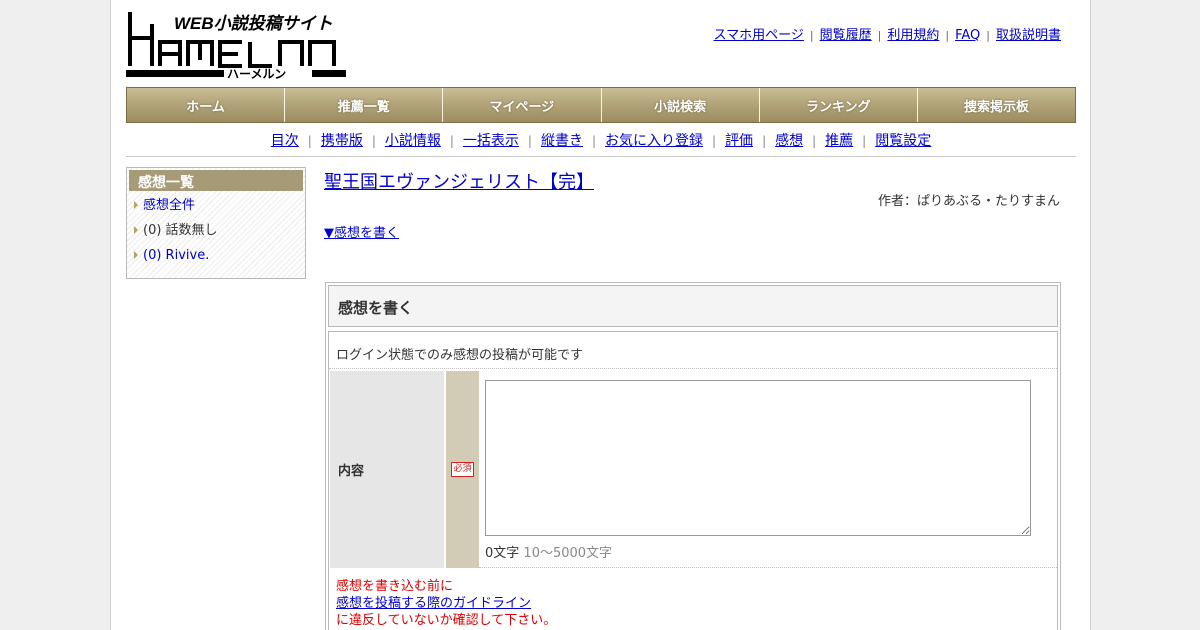 Image resolution: width=1200 pixels, height=630 pixels. I want to click on nav-search-board: 捜索掲示板, so click(996, 105).